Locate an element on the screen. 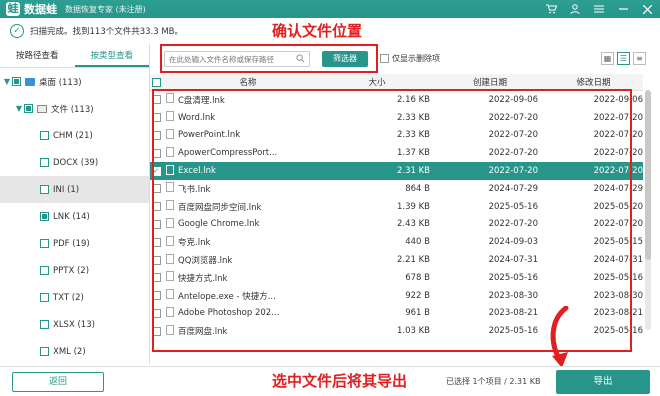  tree-item-pdf: PDF (19) is located at coordinates (74, 243).